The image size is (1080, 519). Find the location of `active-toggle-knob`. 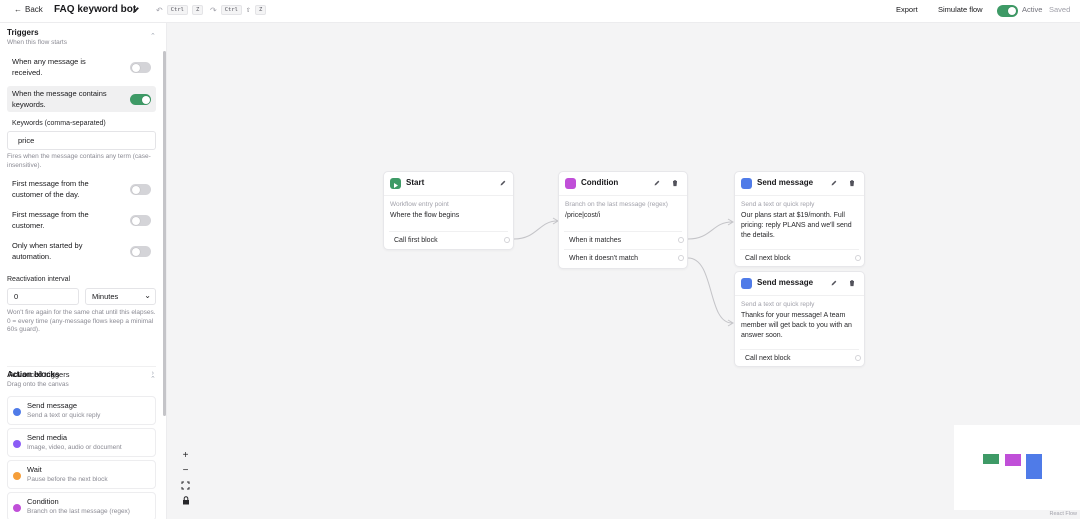

active-toggle-knob is located at coordinates (1012, 11).